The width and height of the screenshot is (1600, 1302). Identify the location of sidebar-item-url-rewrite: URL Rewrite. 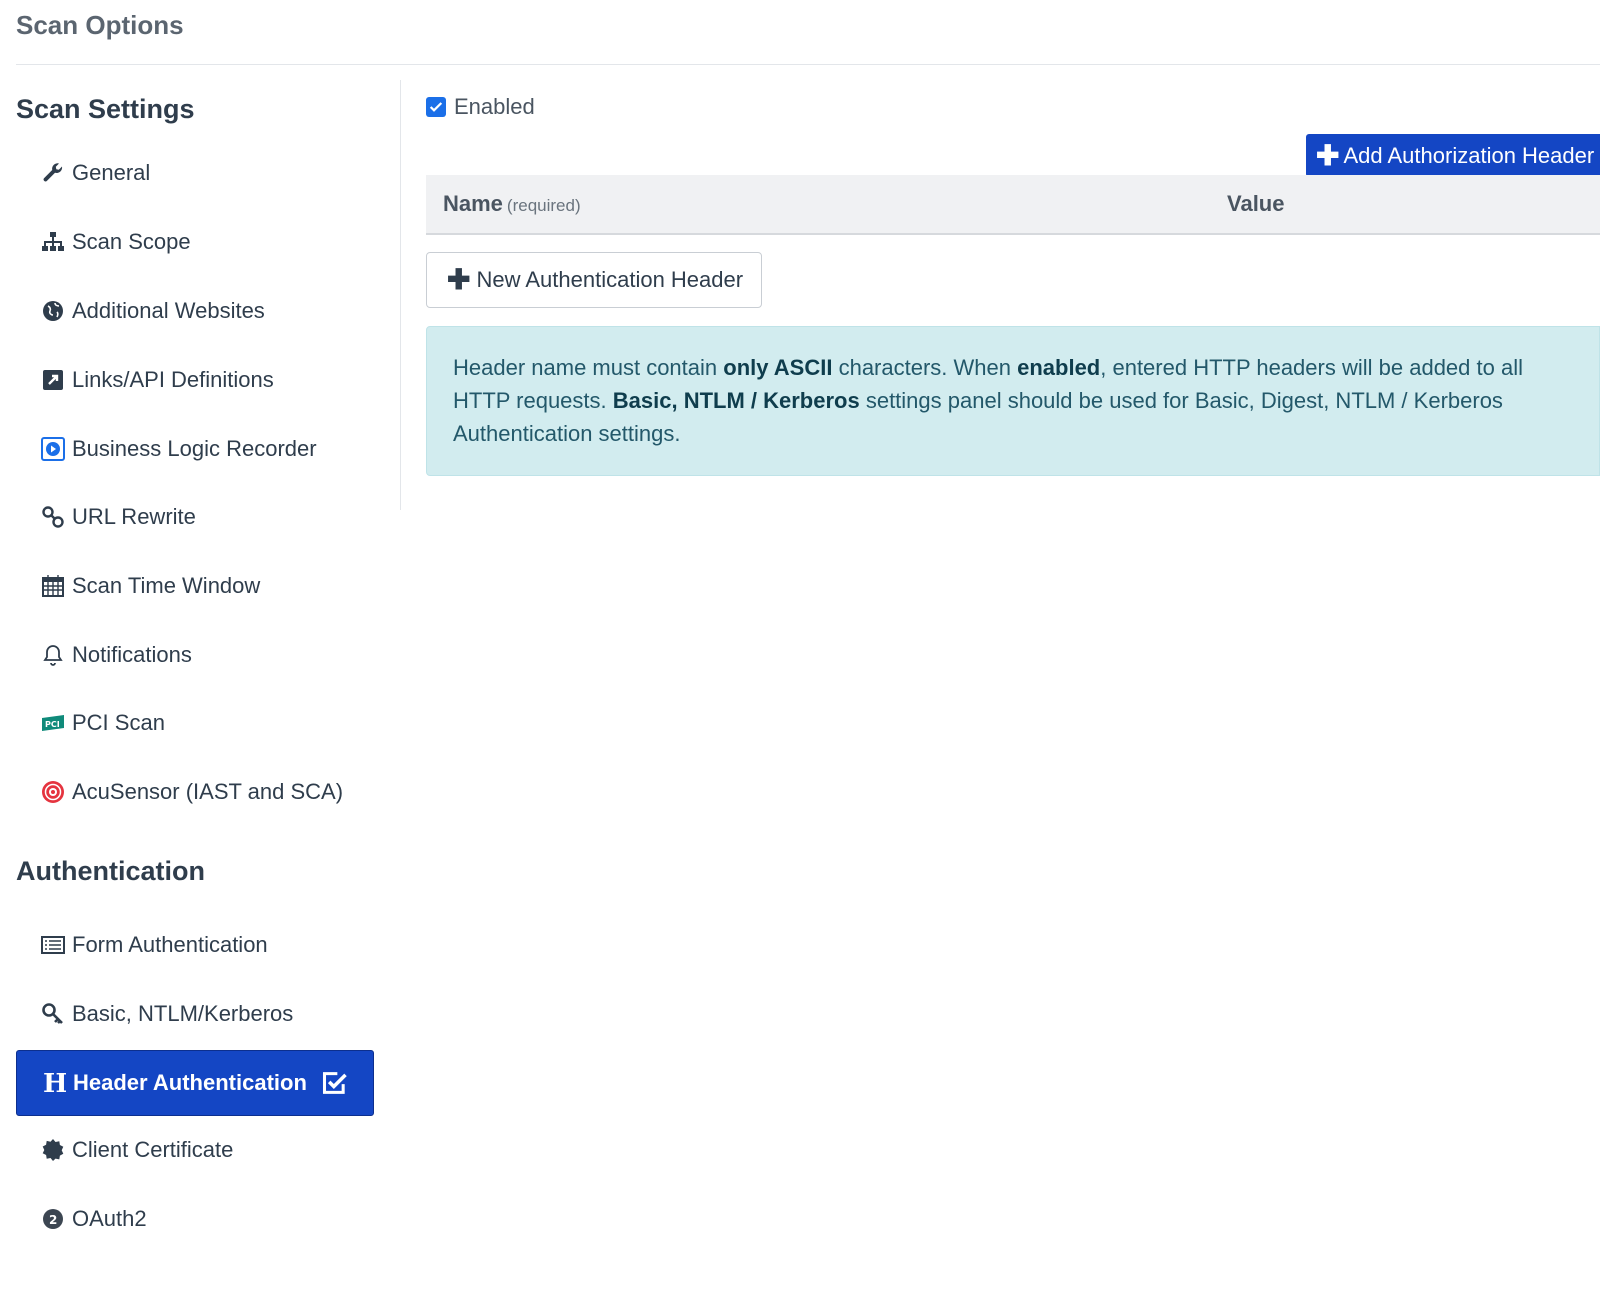
(195, 517).